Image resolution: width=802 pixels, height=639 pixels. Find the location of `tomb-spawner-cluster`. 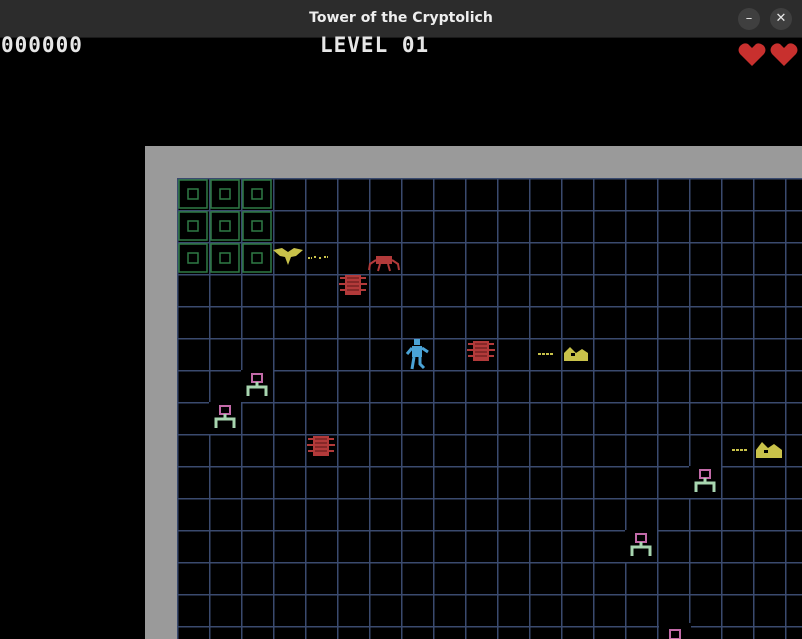

tomb-spawner-cluster is located at coordinates (225, 226).